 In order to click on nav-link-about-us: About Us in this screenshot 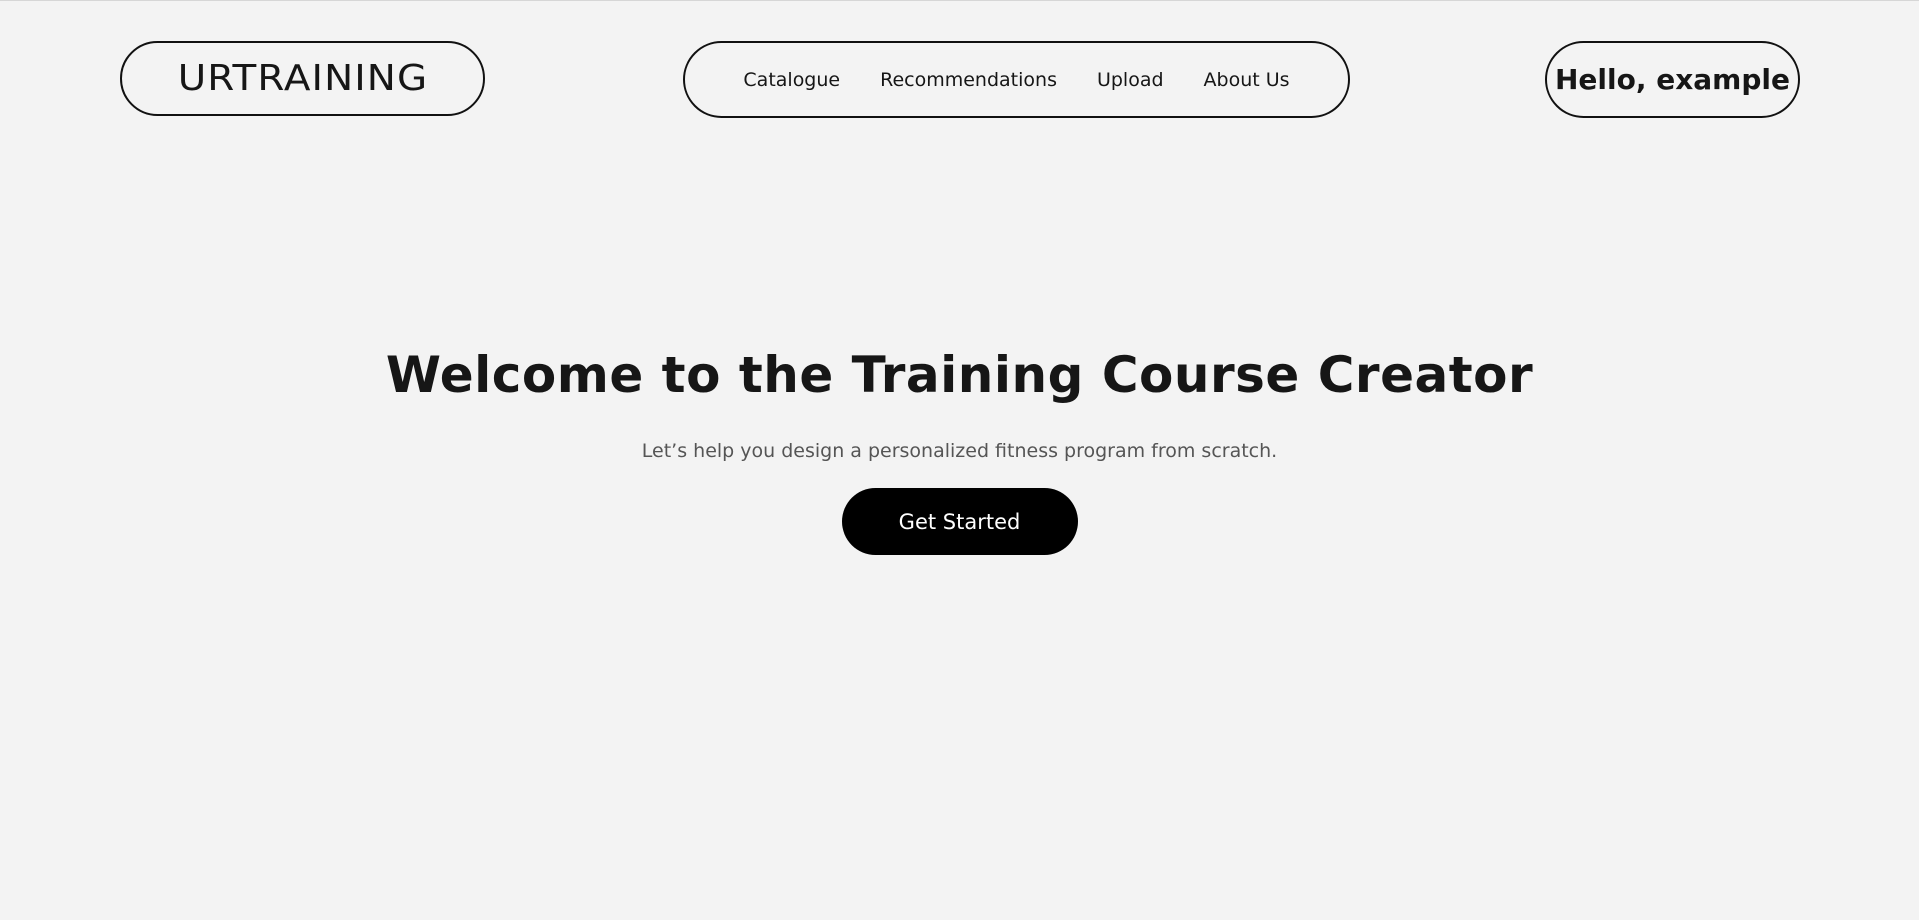, I will do `click(1247, 80)`.